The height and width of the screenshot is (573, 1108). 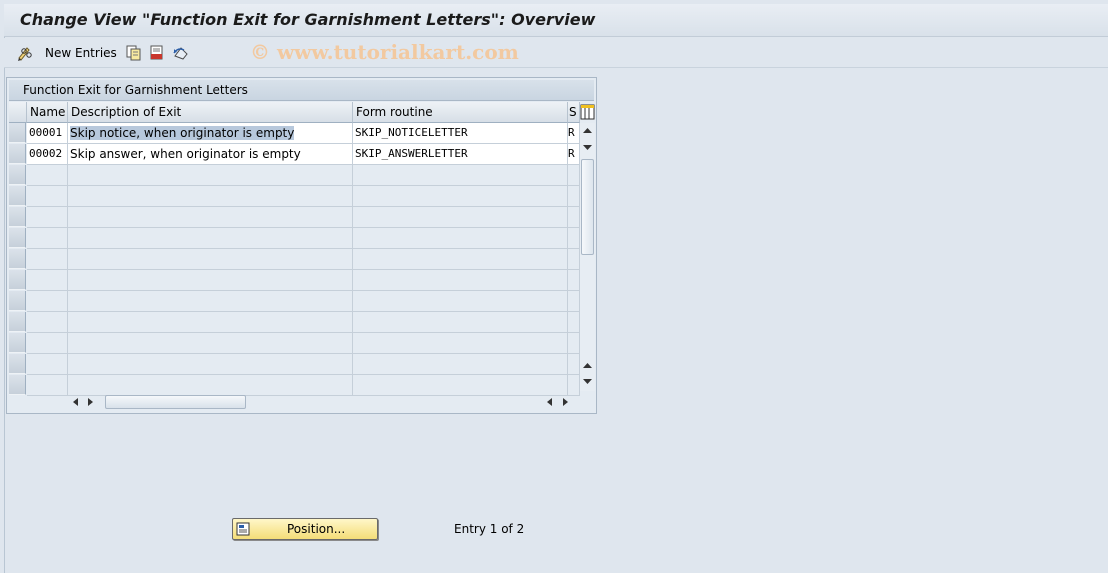 What do you see at coordinates (47, 112) in the screenshot?
I see `column-header-name: Name` at bounding box center [47, 112].